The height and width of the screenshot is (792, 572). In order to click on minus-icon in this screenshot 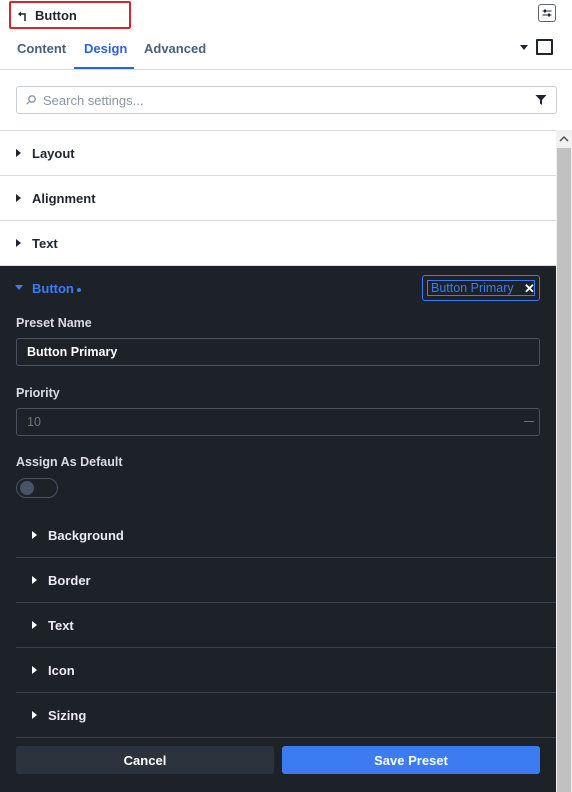, I will do `click(529, 421)`.